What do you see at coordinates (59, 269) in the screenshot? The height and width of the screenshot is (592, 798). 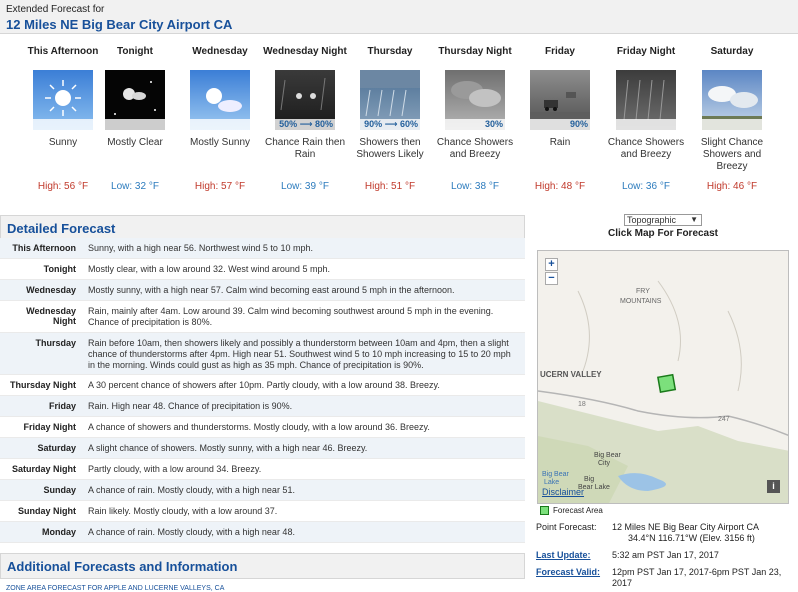 I see `row-label: Tonight` at bounding box center [59, 269].